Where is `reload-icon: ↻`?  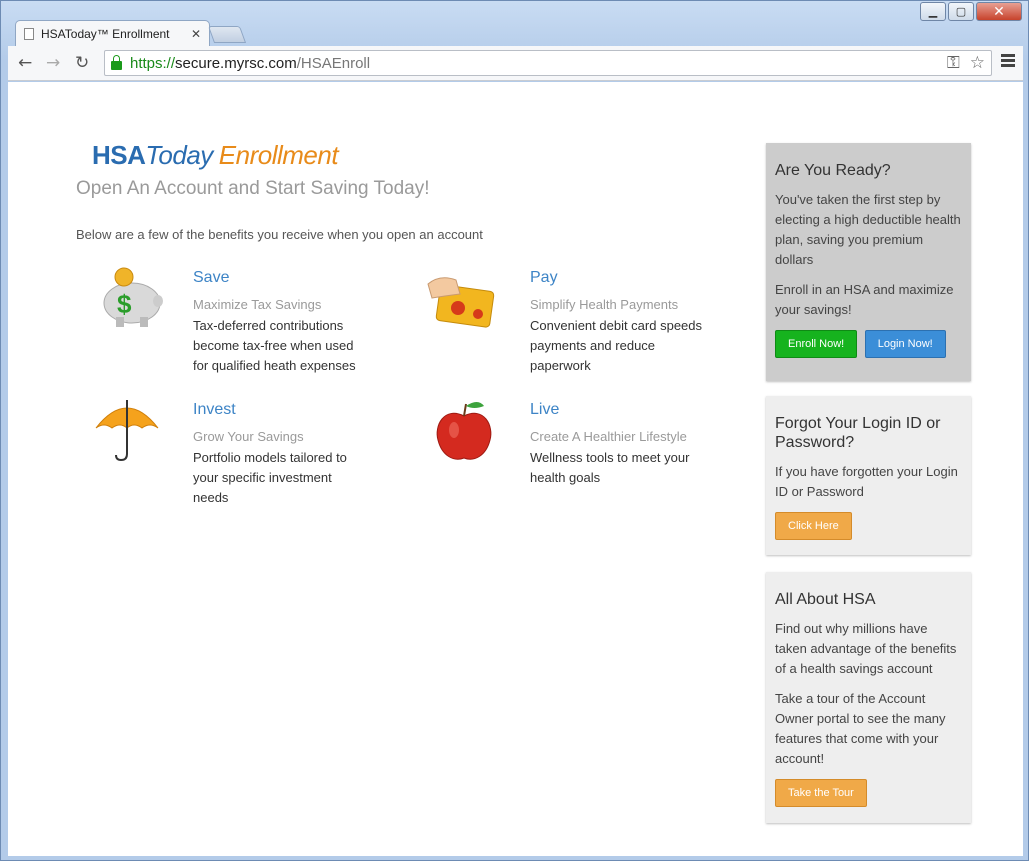 reload-icon: ↻ is located at coordinates (82, 63).